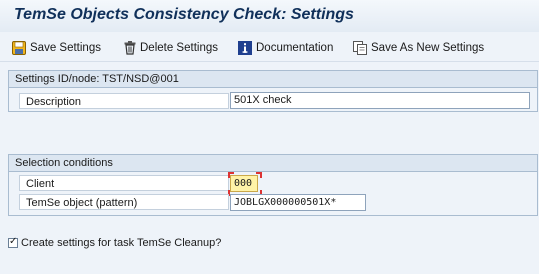 The image size is (539, 274). Describe the element at coordinates (65, 48) in the screenshot. I see `save-settings-label: Save Settings` at that location.